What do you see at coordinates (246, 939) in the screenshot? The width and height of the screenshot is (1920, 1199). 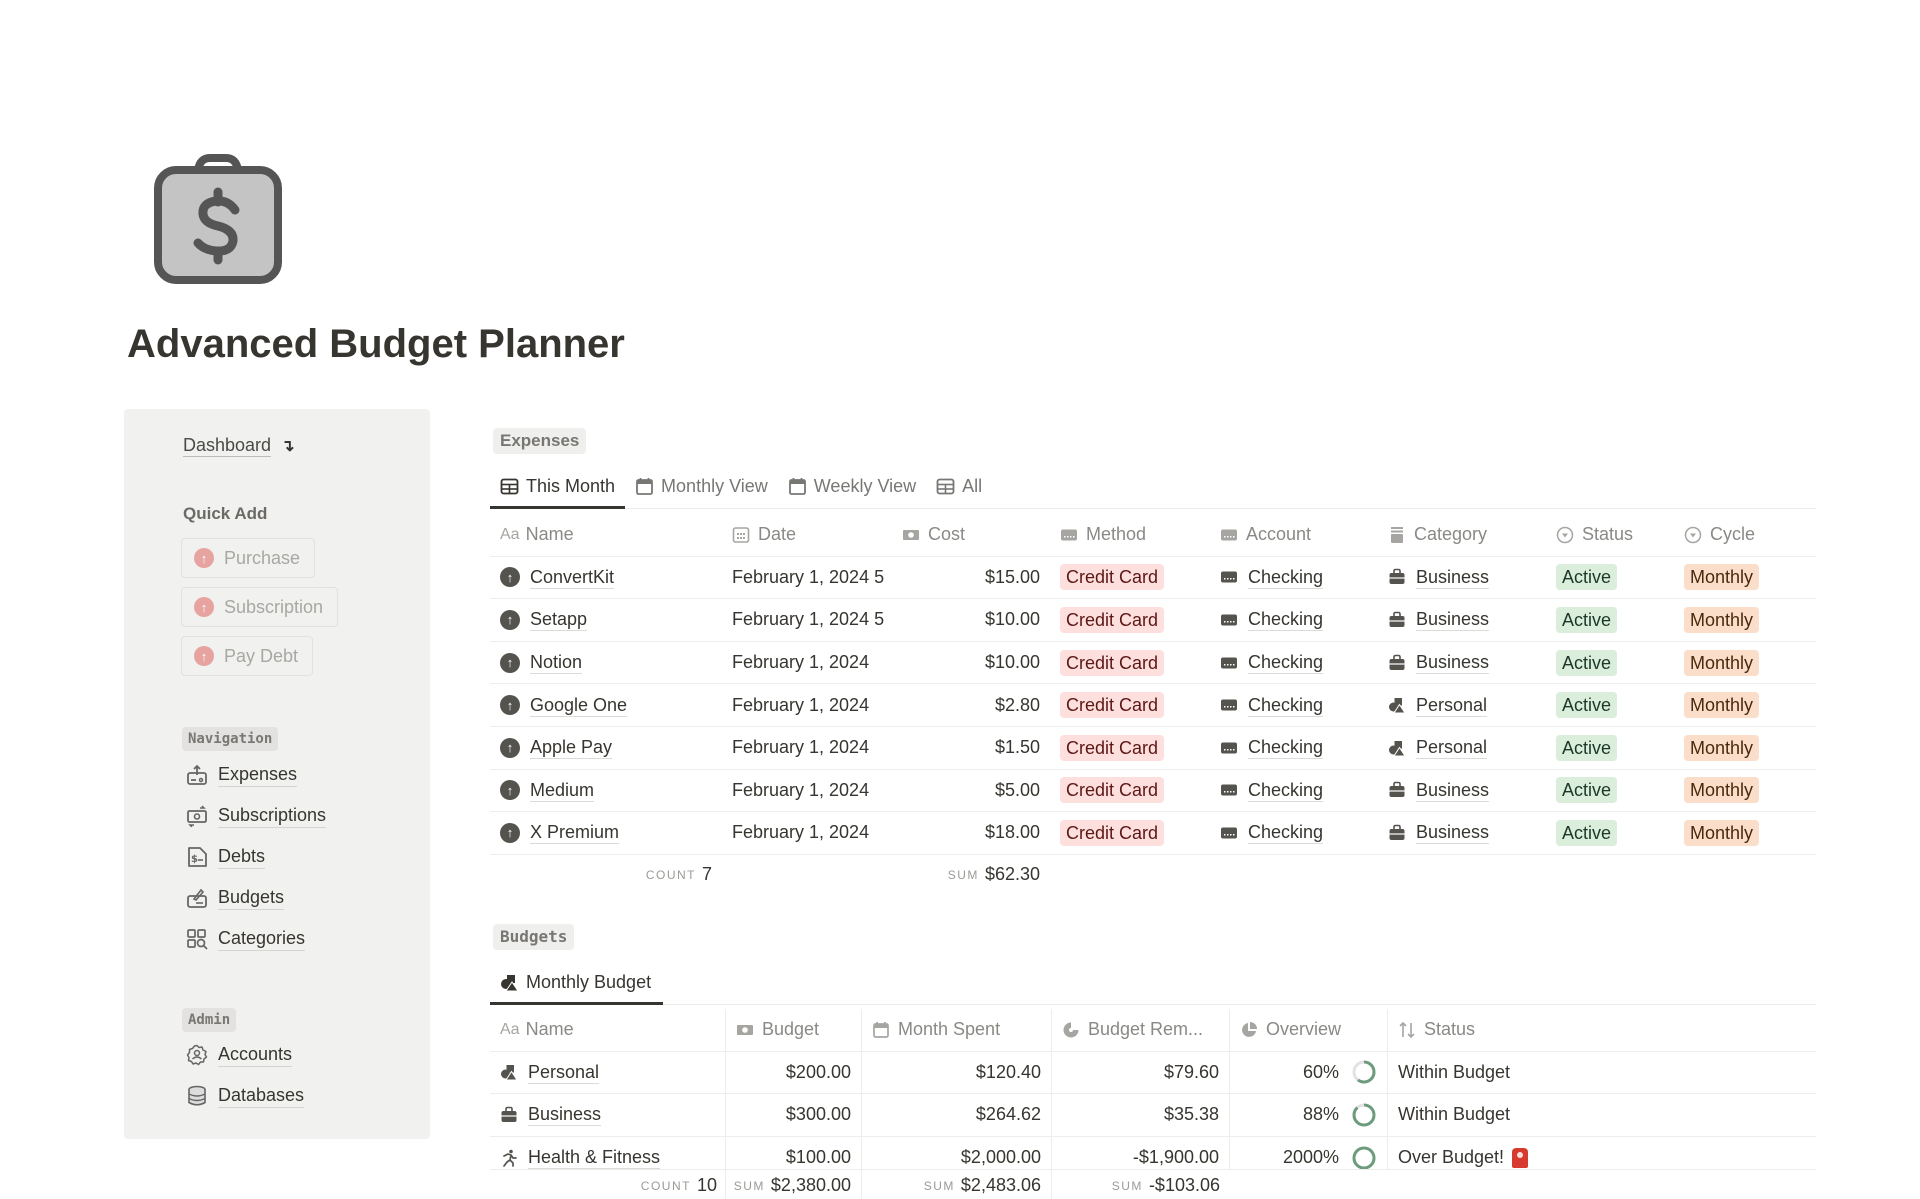 I see `nav-item-categories: Categories` at bounding box center [246, 939].